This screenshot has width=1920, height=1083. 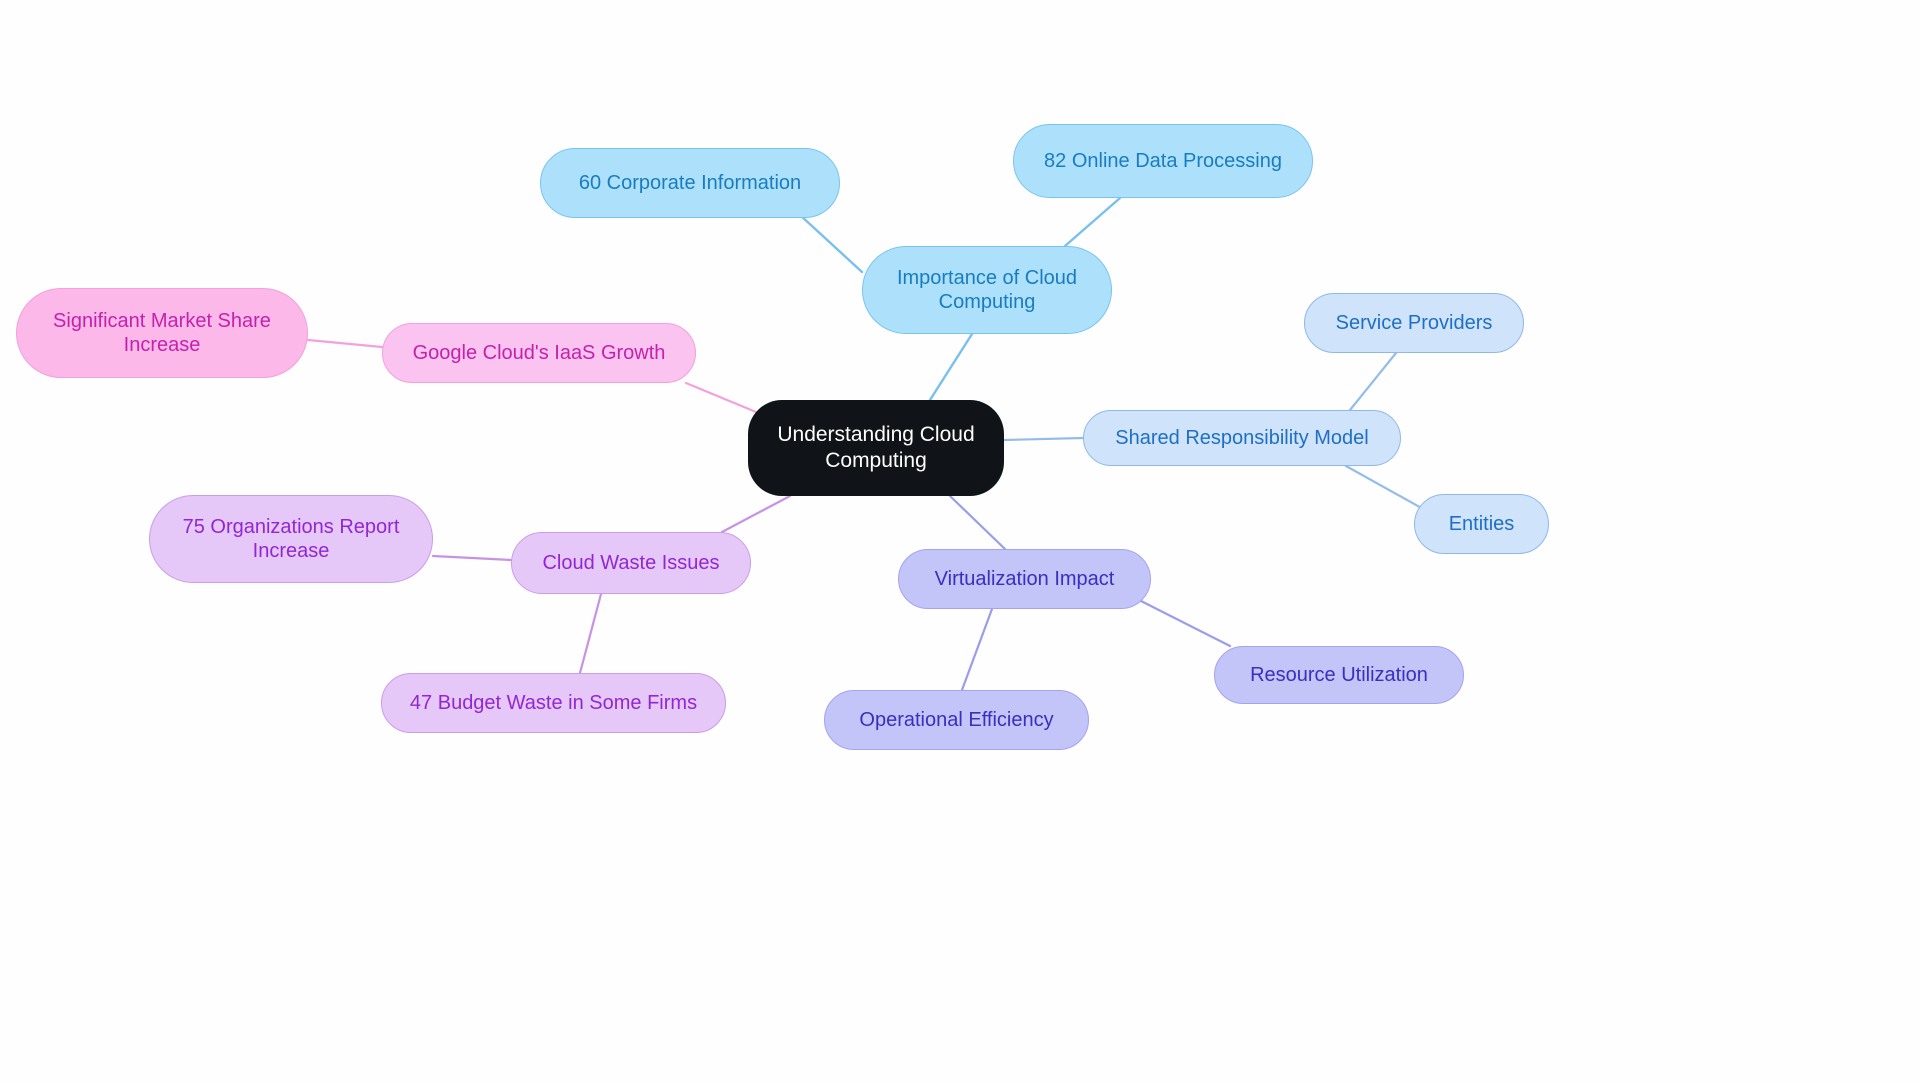 I want to click on mindmap-node-budget-waste-some-firms: 47 Budget Waste in Some Firms, so click(x=553, y=703).